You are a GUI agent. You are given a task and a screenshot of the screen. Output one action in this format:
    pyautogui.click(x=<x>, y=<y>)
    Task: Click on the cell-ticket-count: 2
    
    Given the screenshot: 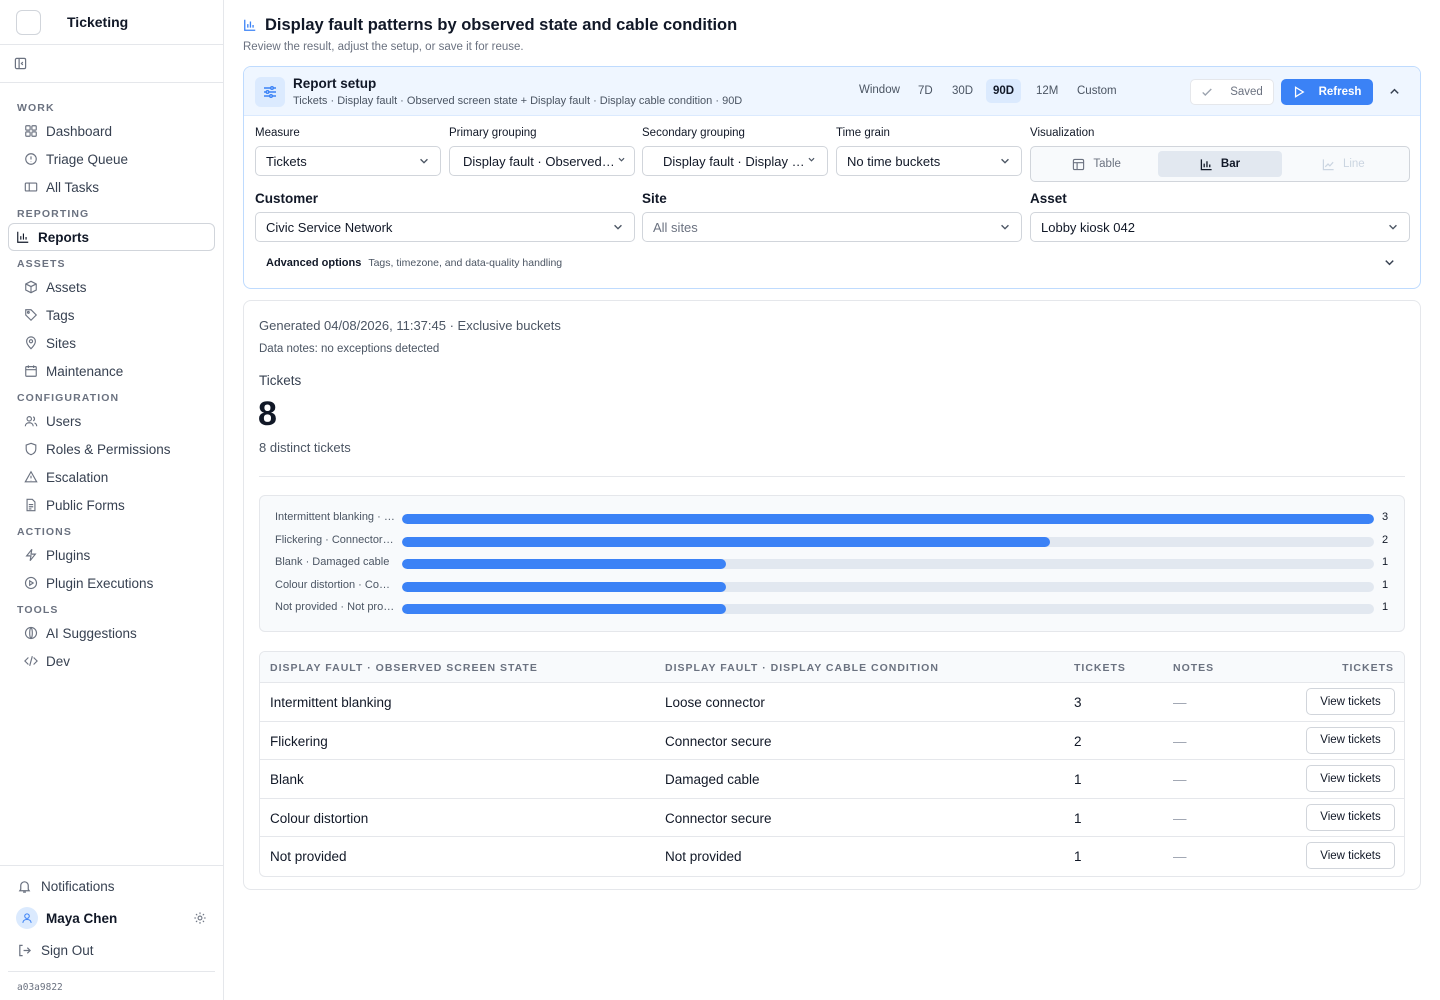 What is the action you would take?
    pyautogui.click(x=1078, y=741)
    